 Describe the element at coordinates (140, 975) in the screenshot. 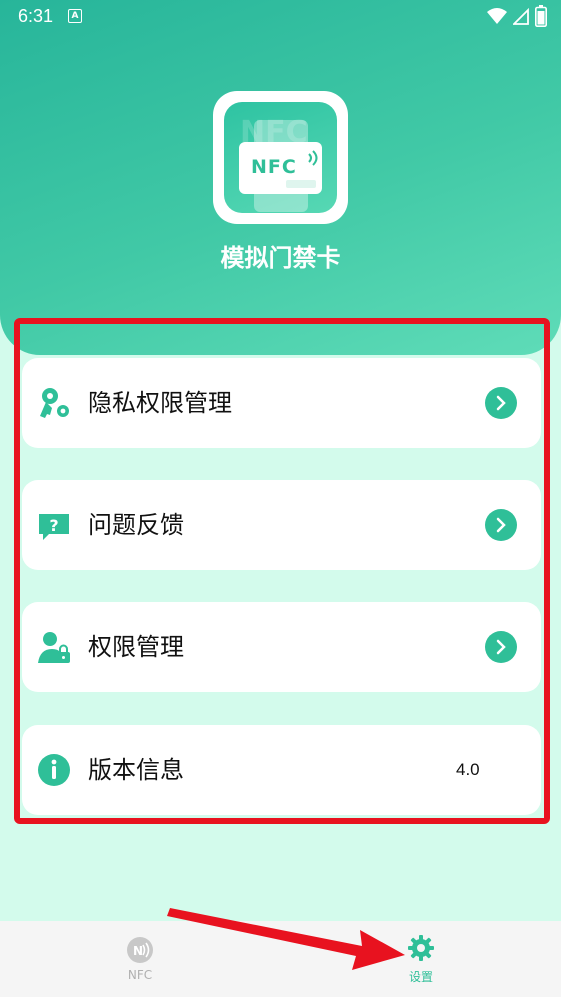

I see `tab-label: NFC` at that location.